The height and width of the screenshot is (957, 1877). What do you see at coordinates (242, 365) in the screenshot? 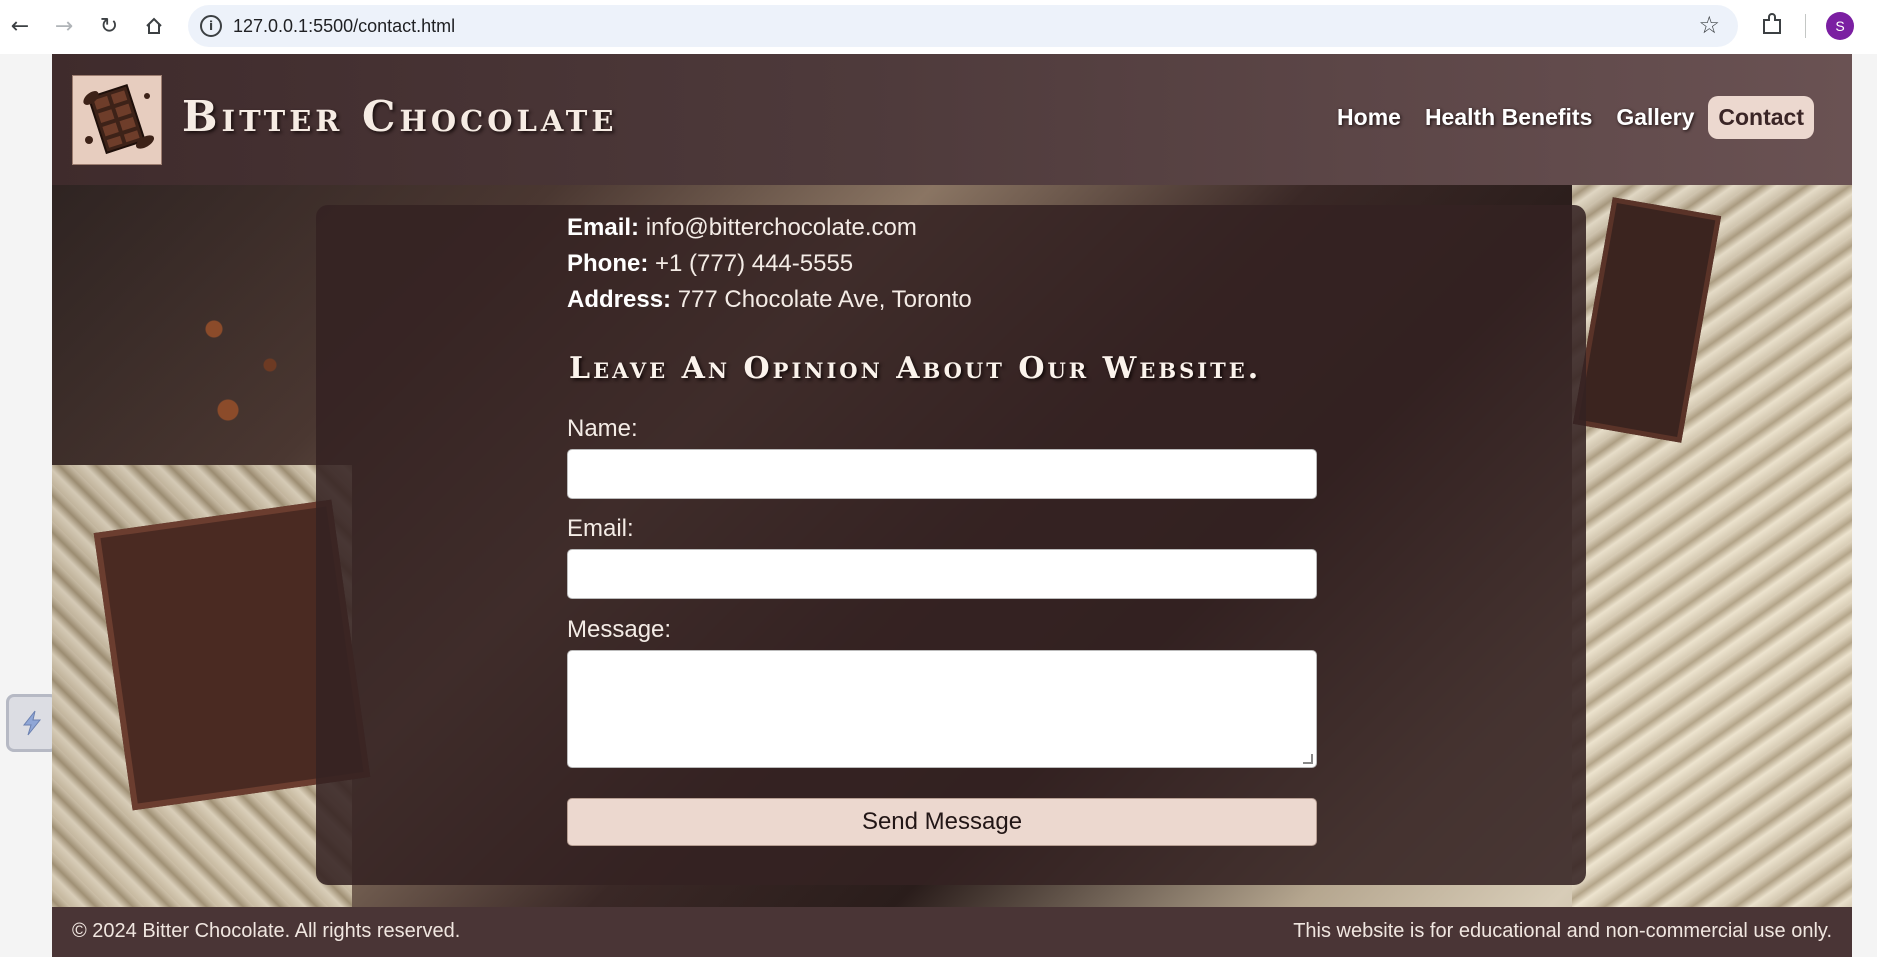
I see `background-chocolate-crumbs` at bounding box center [242, 365].